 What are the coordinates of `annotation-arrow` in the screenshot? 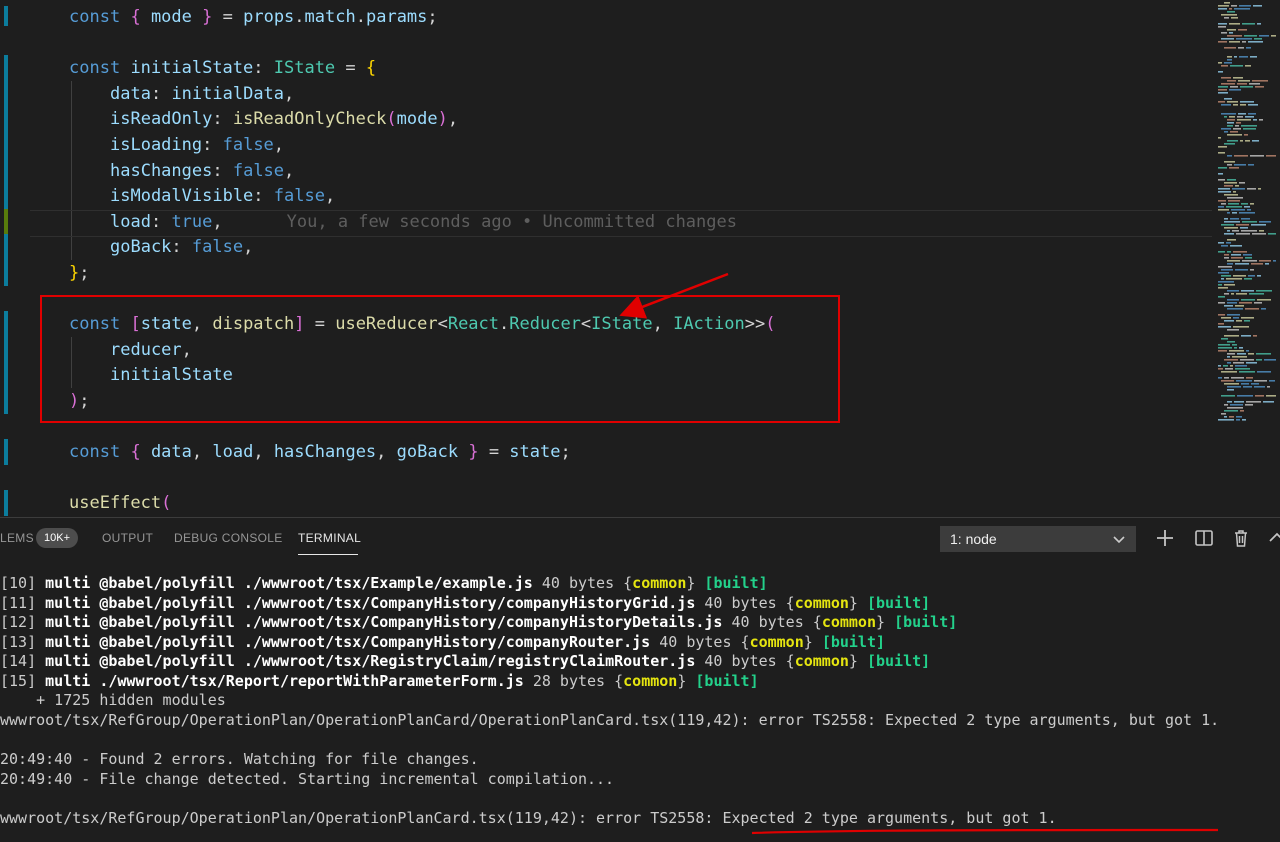 It's located at (674, 295).